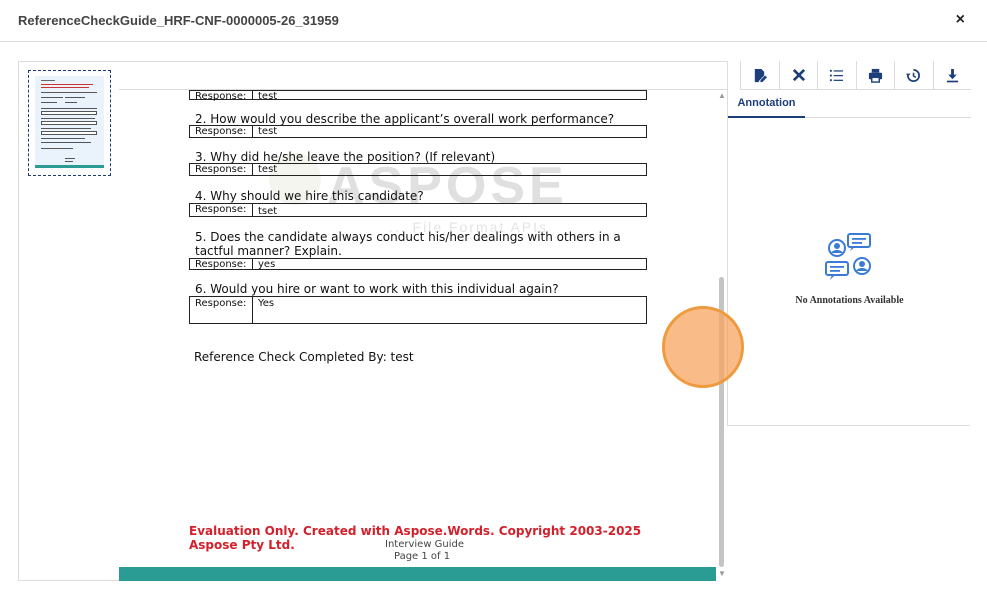  What do you see at coordinates (309, 196) in the screenshot?
I see `question-text: 4. Why should we hire this candidate?` at bounding box center [309, 196].